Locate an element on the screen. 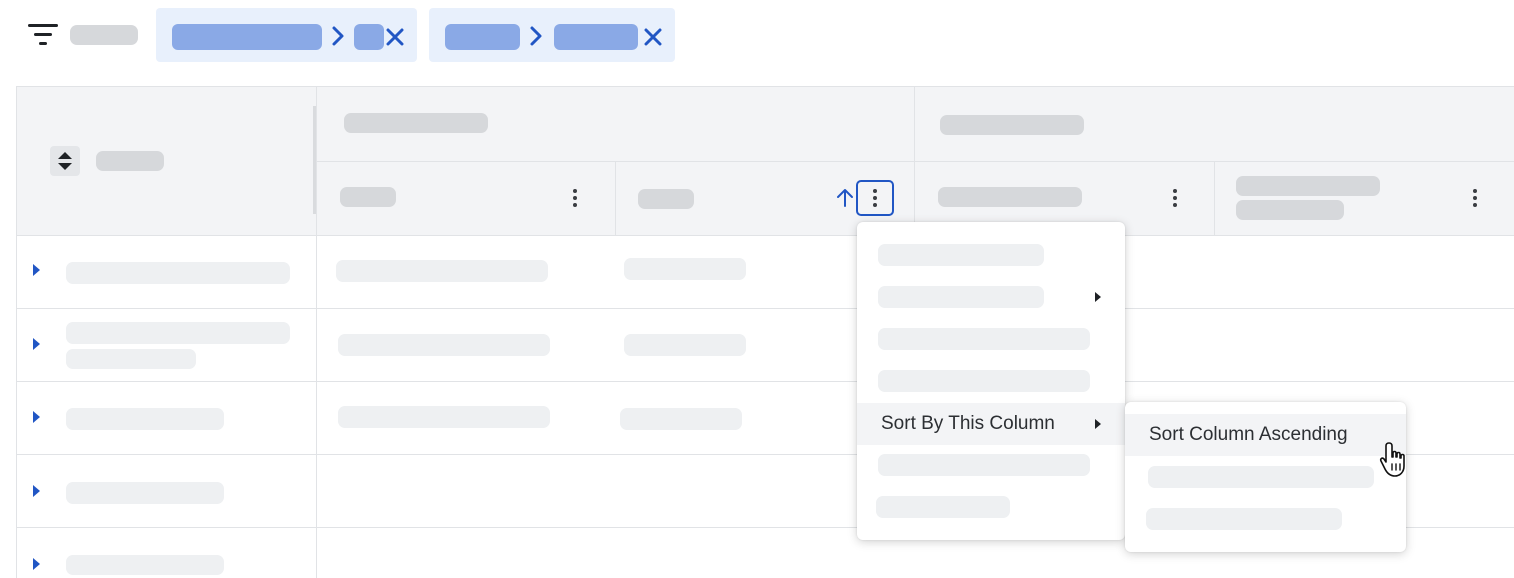  sort-toggle-icon is located at coordinates (65, 161).